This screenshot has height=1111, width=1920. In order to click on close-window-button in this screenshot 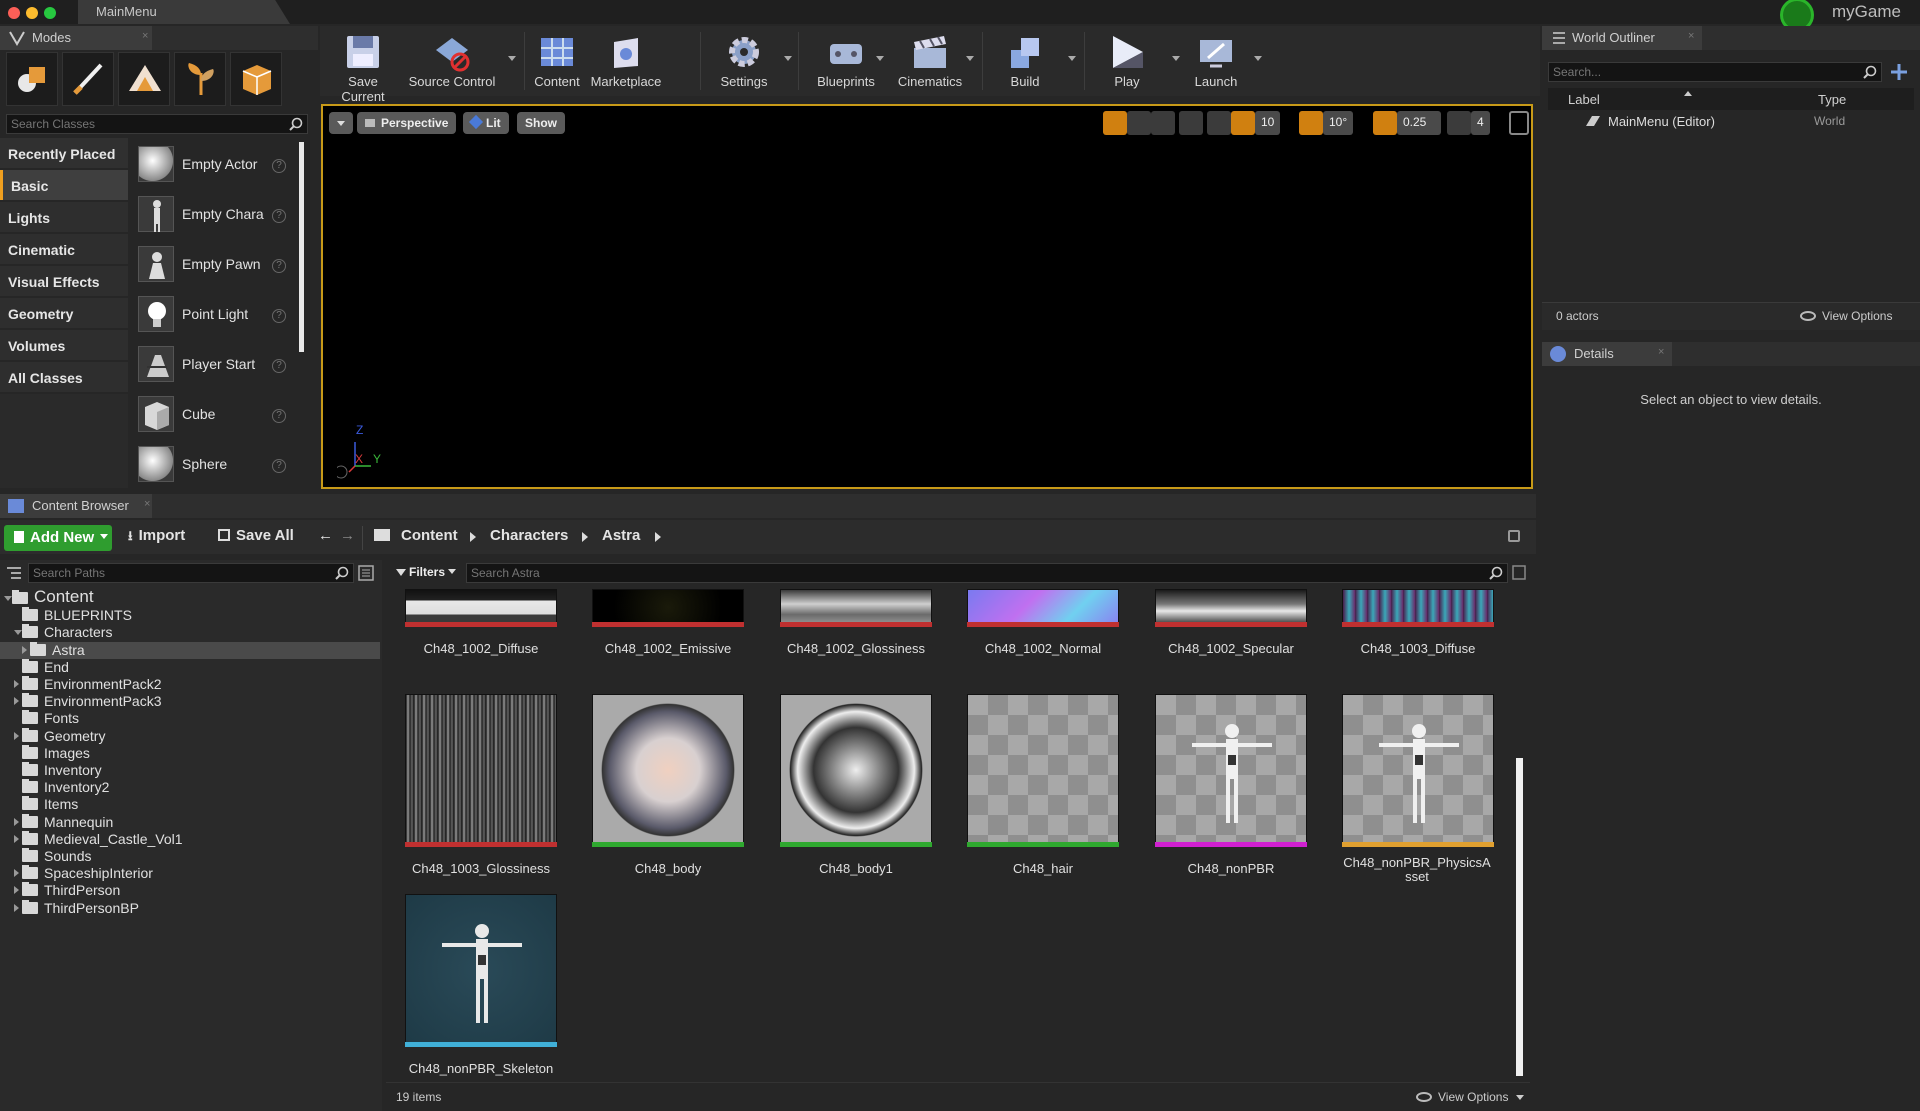, I will do `click(14, 13)`.